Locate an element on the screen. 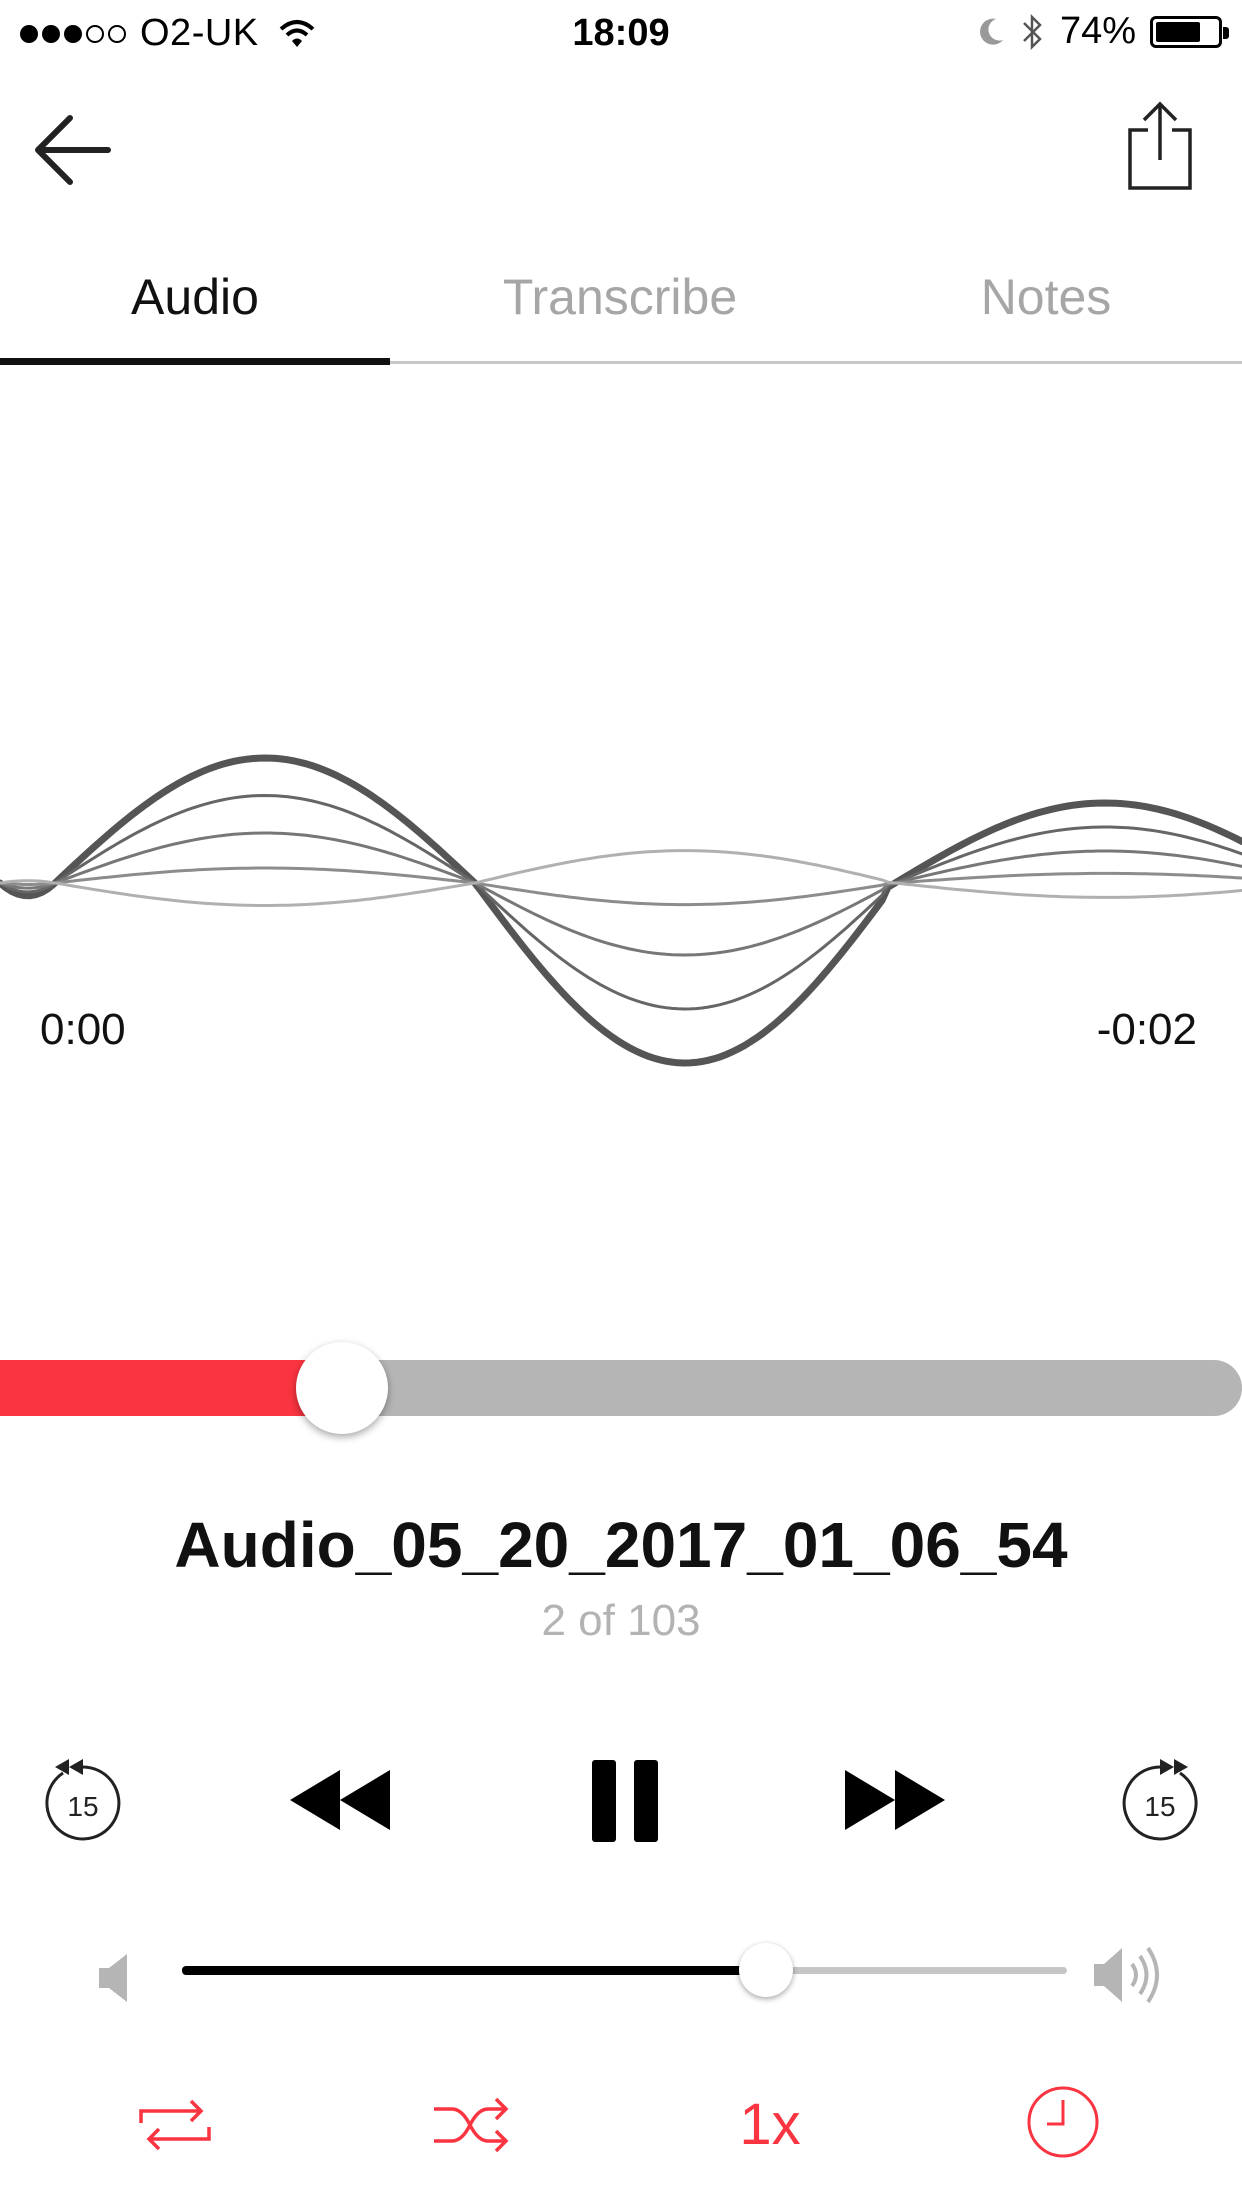 The width and height of the screenshot is (1242, 2208). skip-forward-seconds: 15 is located at coordinates (1160, 1806).